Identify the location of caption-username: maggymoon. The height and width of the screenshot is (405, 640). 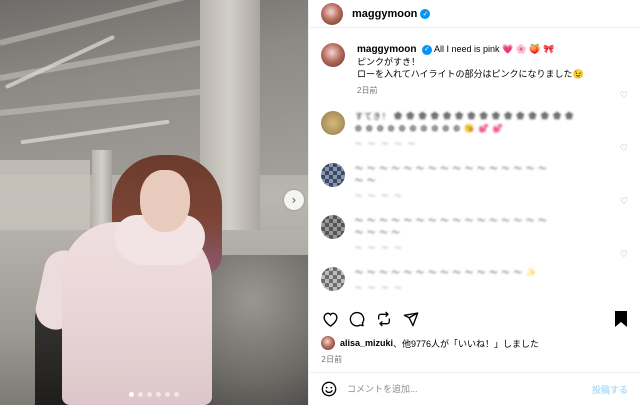
(386, 49).